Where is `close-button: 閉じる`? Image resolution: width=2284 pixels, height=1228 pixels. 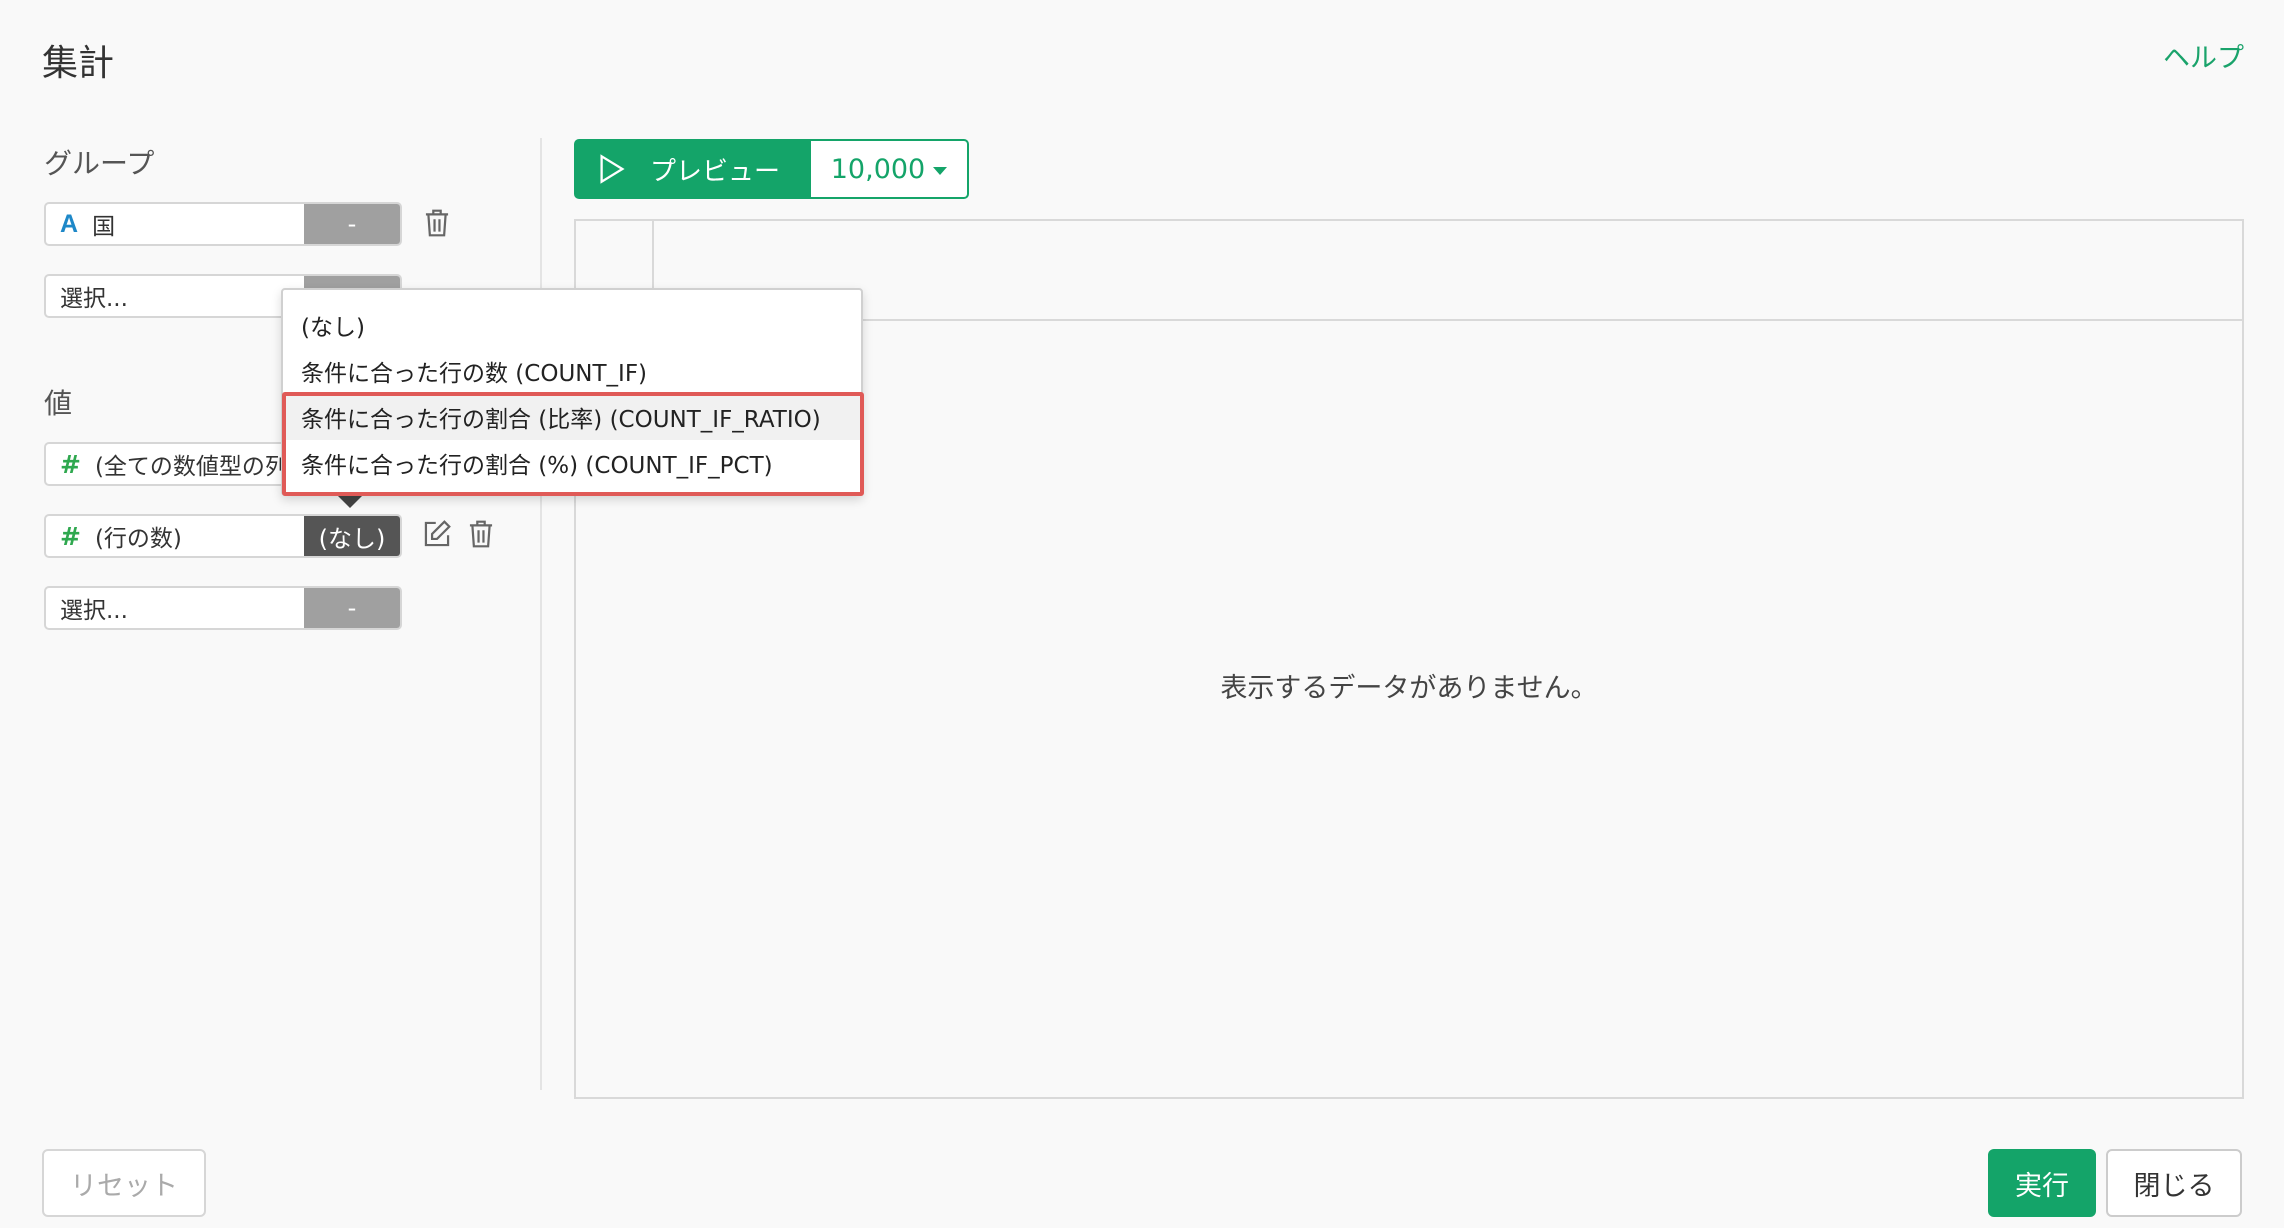
close-button: 閉じる is located at coordinates (2174, 1183).